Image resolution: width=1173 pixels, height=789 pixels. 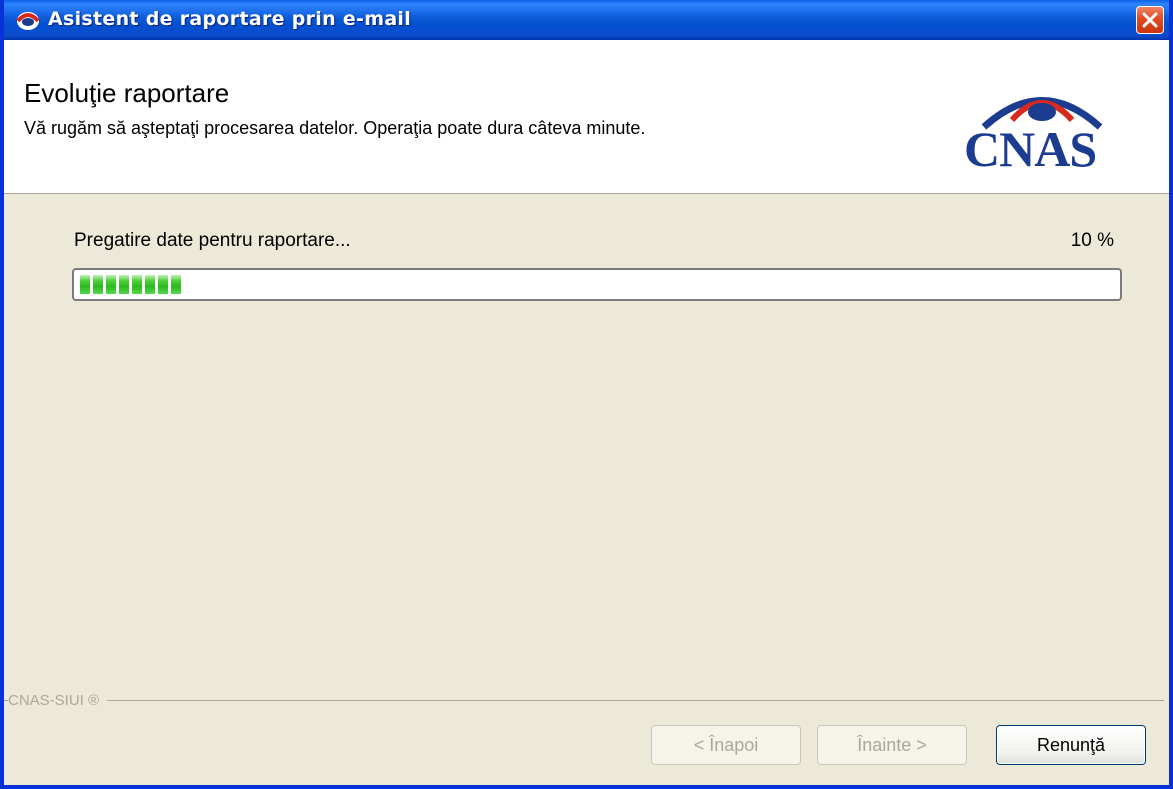 I want to click on cancel-button: Renunţă, so click(x=1071, y=745).